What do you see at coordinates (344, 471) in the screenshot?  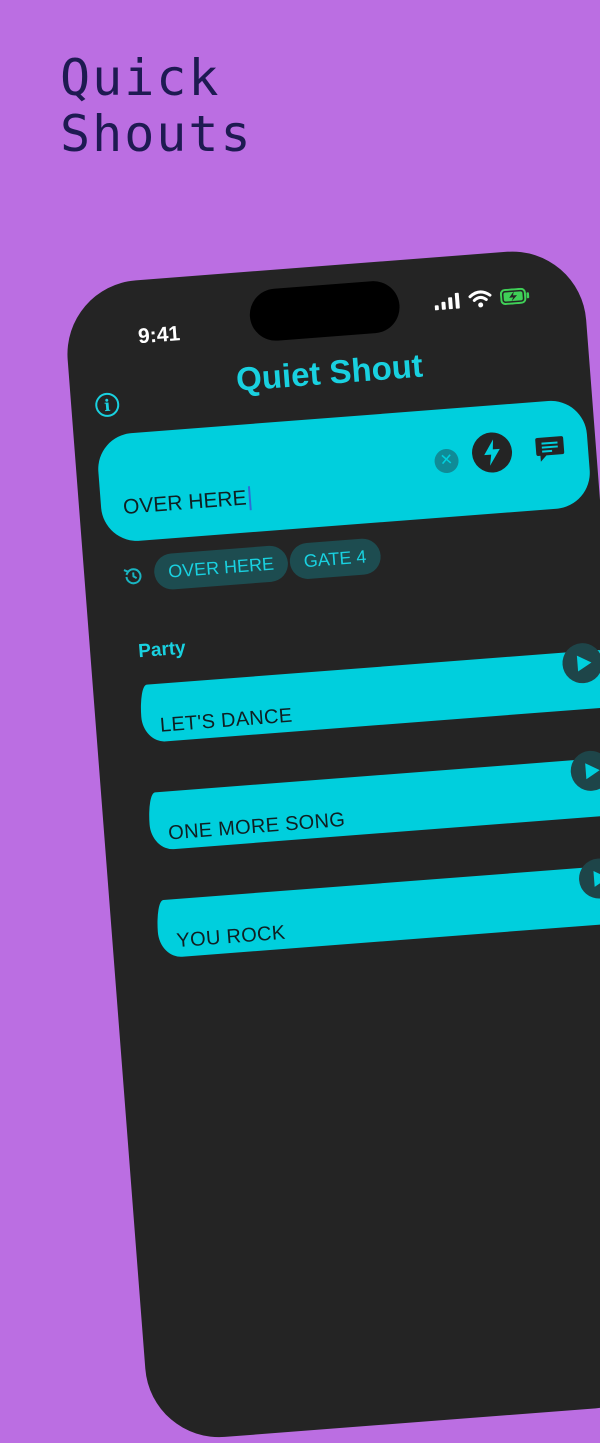 I see `shout-input-card: OVER HERE ✕` at bounding box center [344, 471].